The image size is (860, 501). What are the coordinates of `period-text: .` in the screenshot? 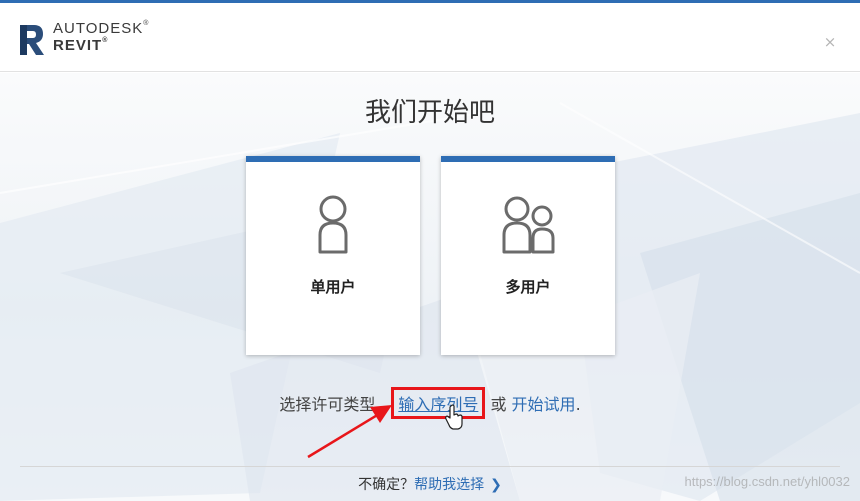 It's located at (578, 404).